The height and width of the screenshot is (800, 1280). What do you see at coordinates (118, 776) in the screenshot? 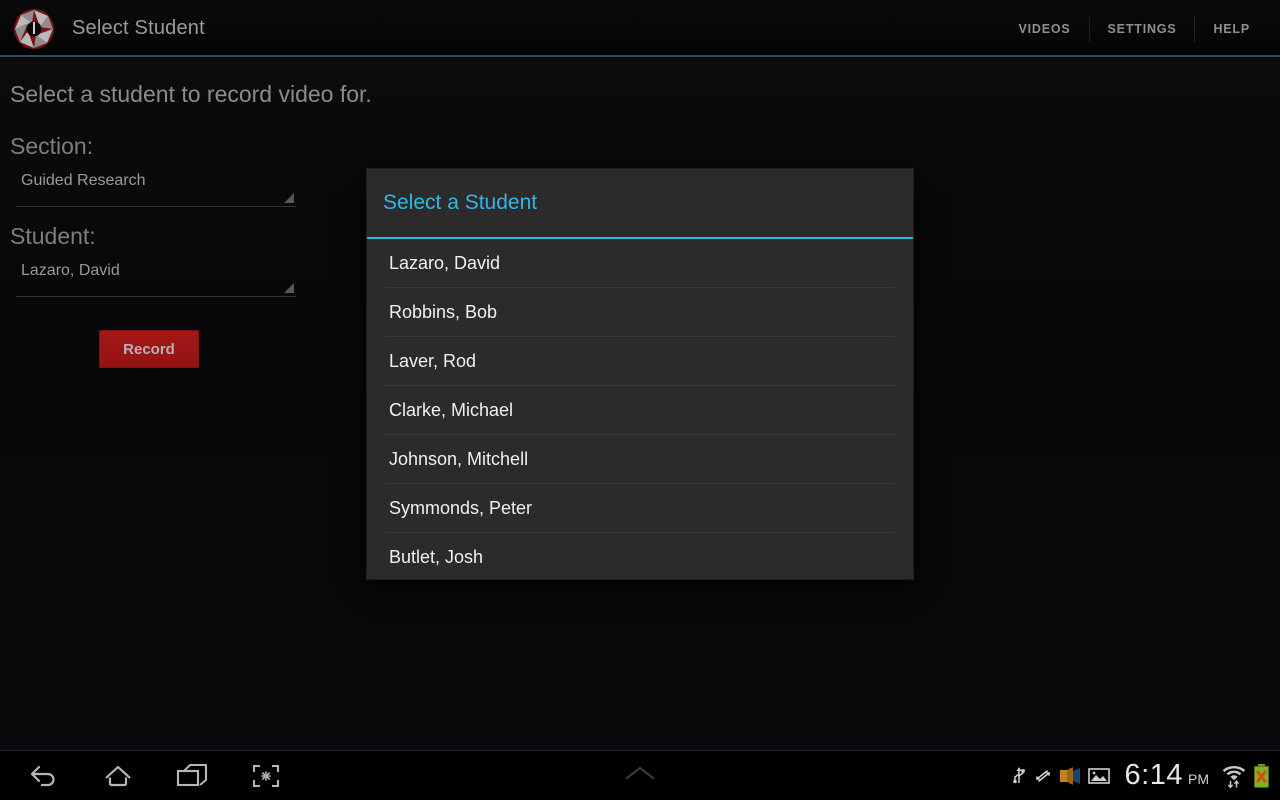
I see `home-icon` at bounding box center [118, 776].